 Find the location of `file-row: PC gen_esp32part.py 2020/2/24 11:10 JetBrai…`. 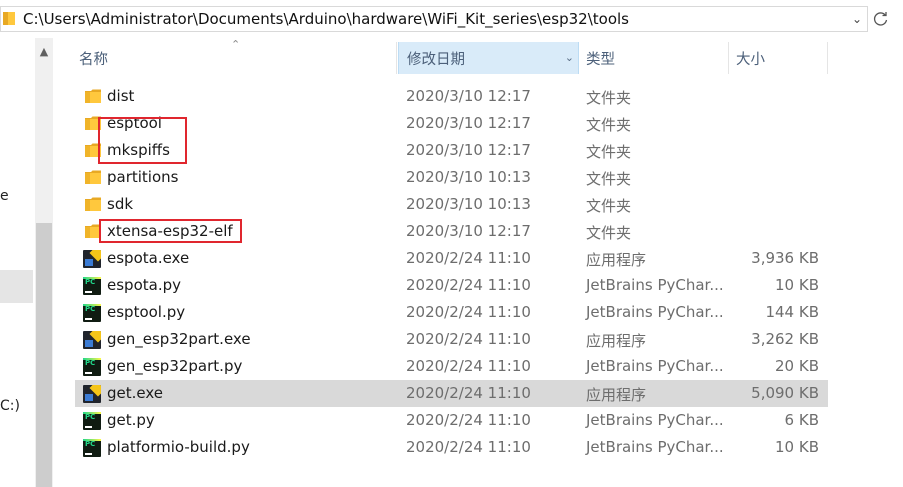

file-row: PC gen_esp32part.py 2020/2/24 11:10 JetBrai… is located at coordinates (451, 366).